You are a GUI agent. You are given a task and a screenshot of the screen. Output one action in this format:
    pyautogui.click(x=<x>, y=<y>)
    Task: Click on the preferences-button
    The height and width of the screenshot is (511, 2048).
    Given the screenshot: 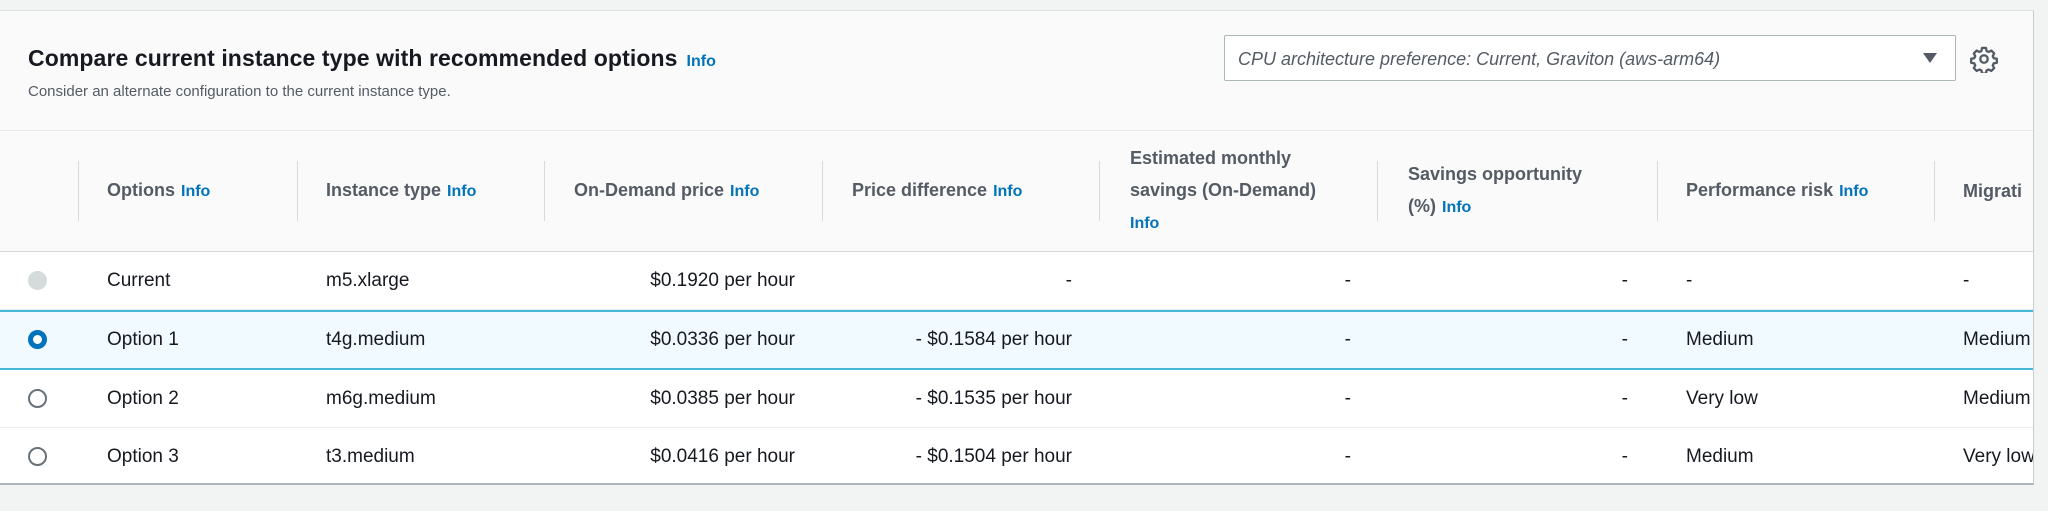 What is the action you would take?
    pyautogui.click(x=1984, y=60)
    